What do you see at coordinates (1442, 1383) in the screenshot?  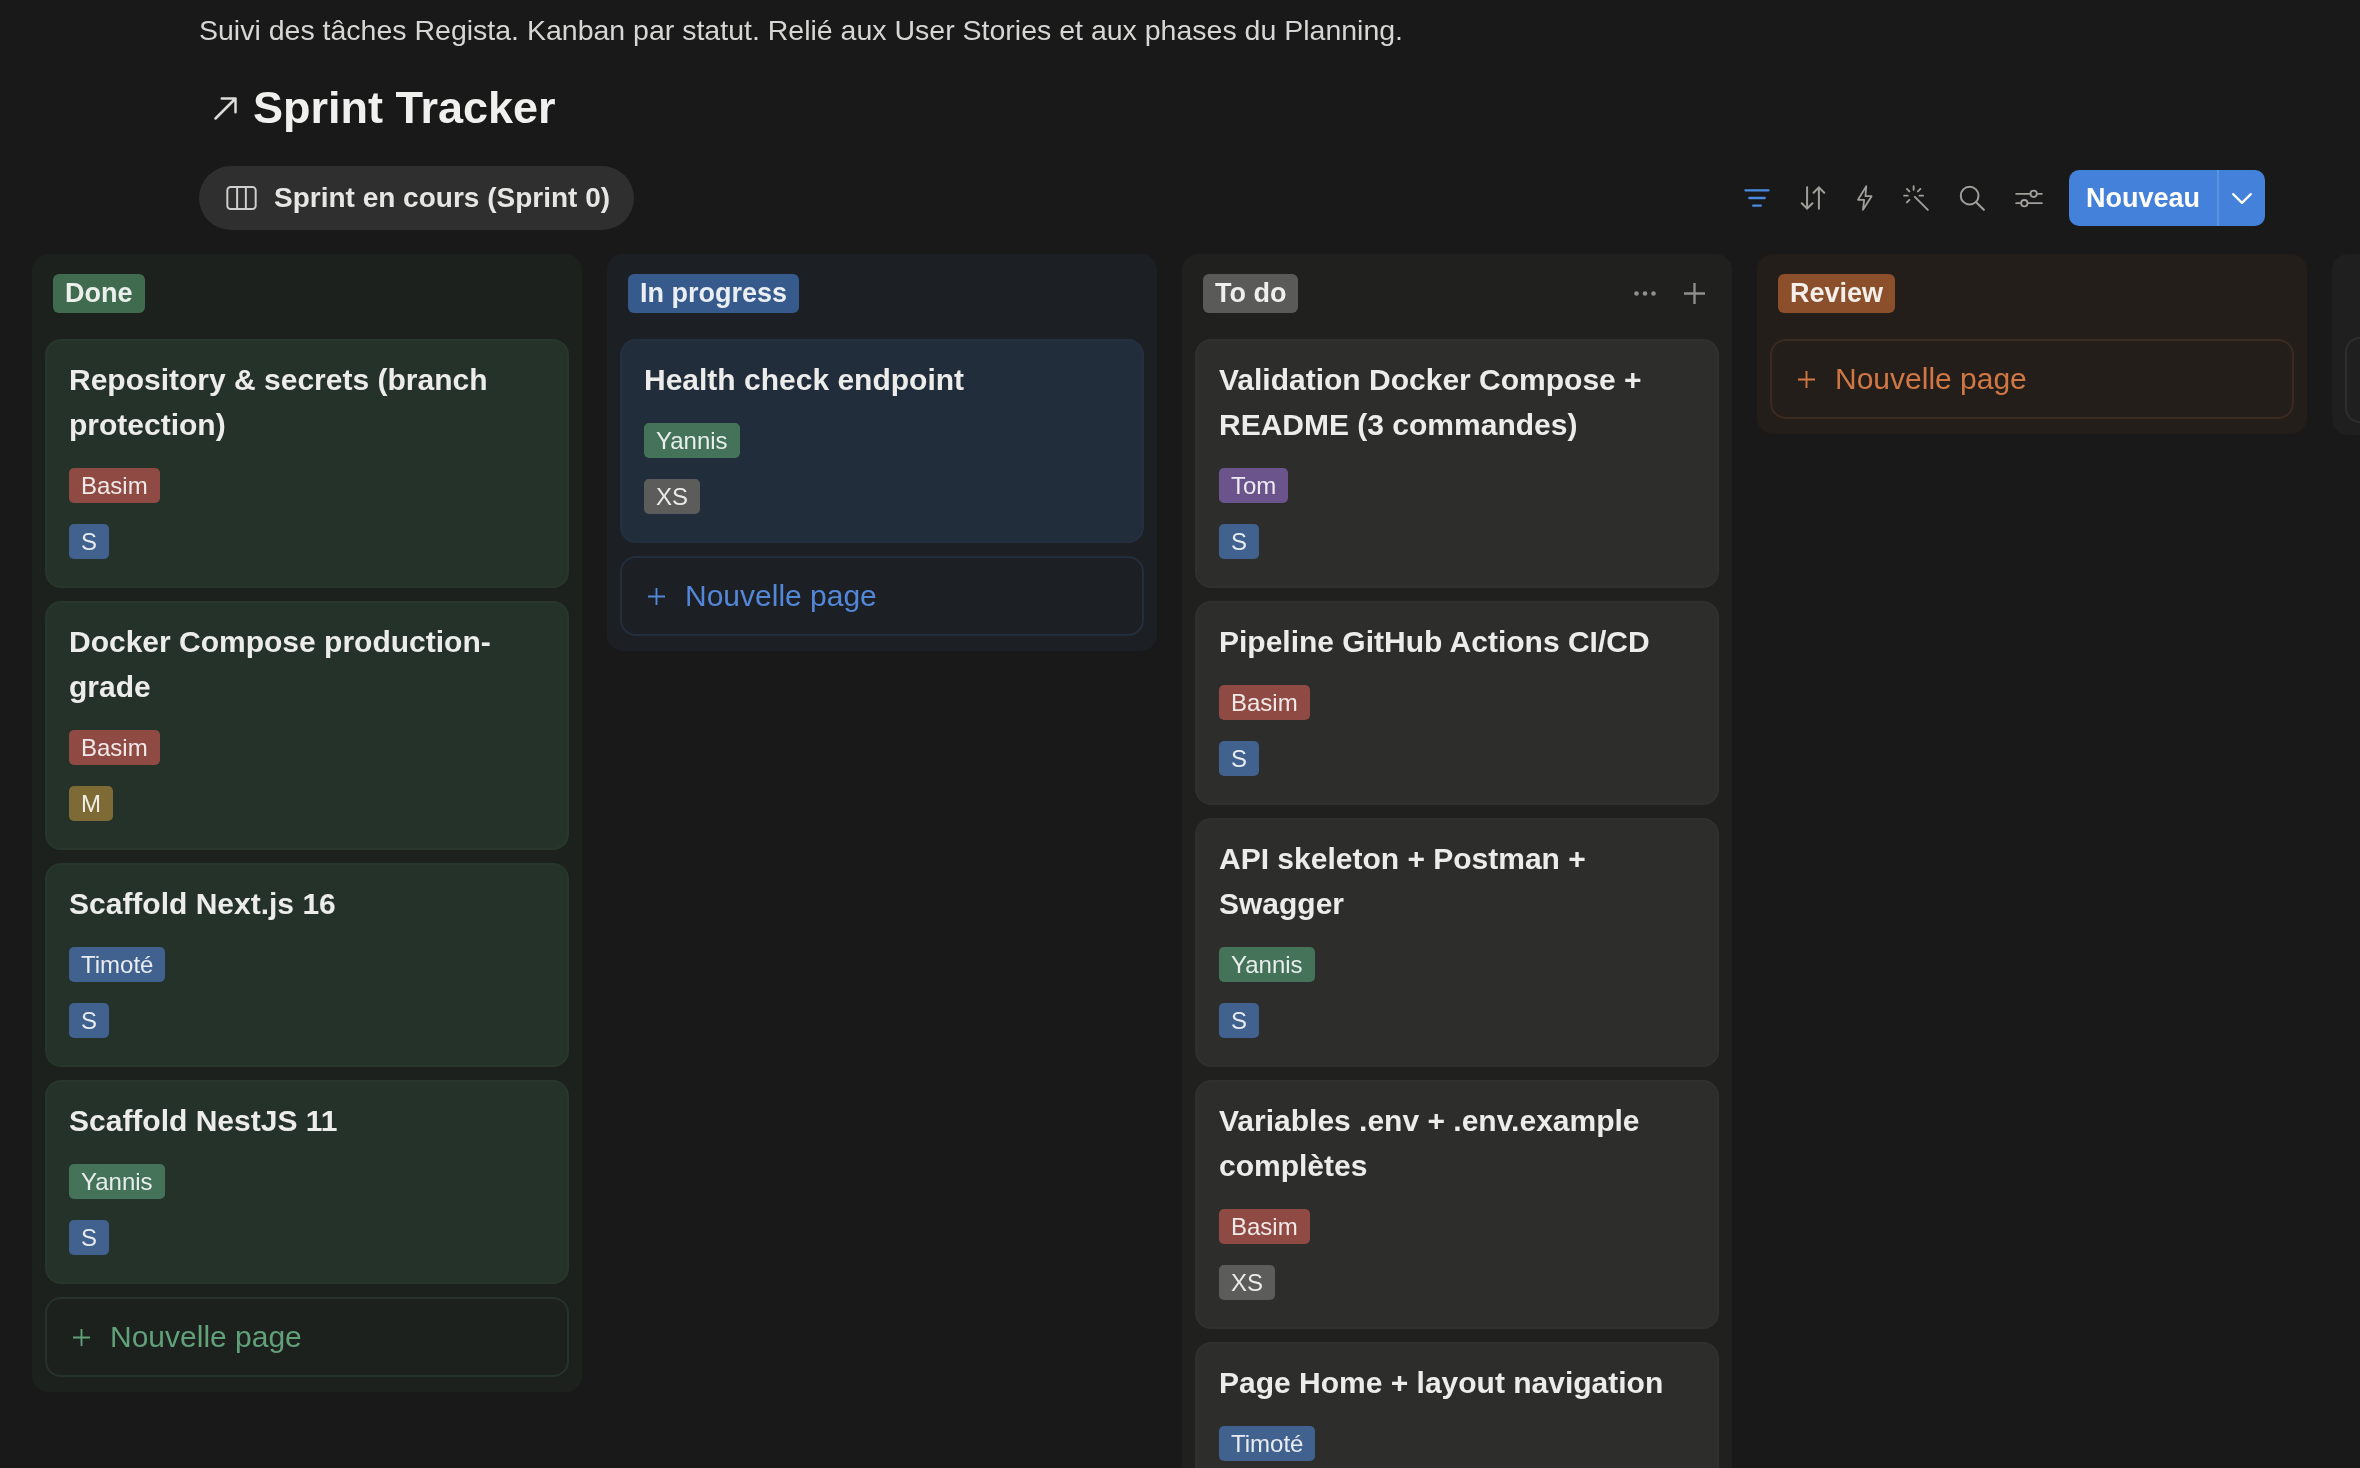 I see `card-title: Page Home + layout navigation` at bounding box center [1442, 1383].